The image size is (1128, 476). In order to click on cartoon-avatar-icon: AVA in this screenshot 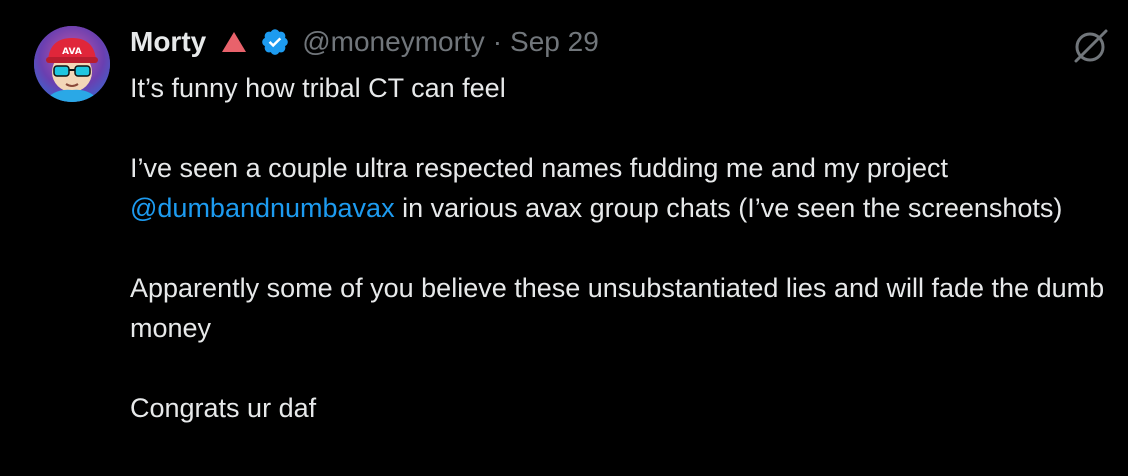, I will do `click(72, 64)`.